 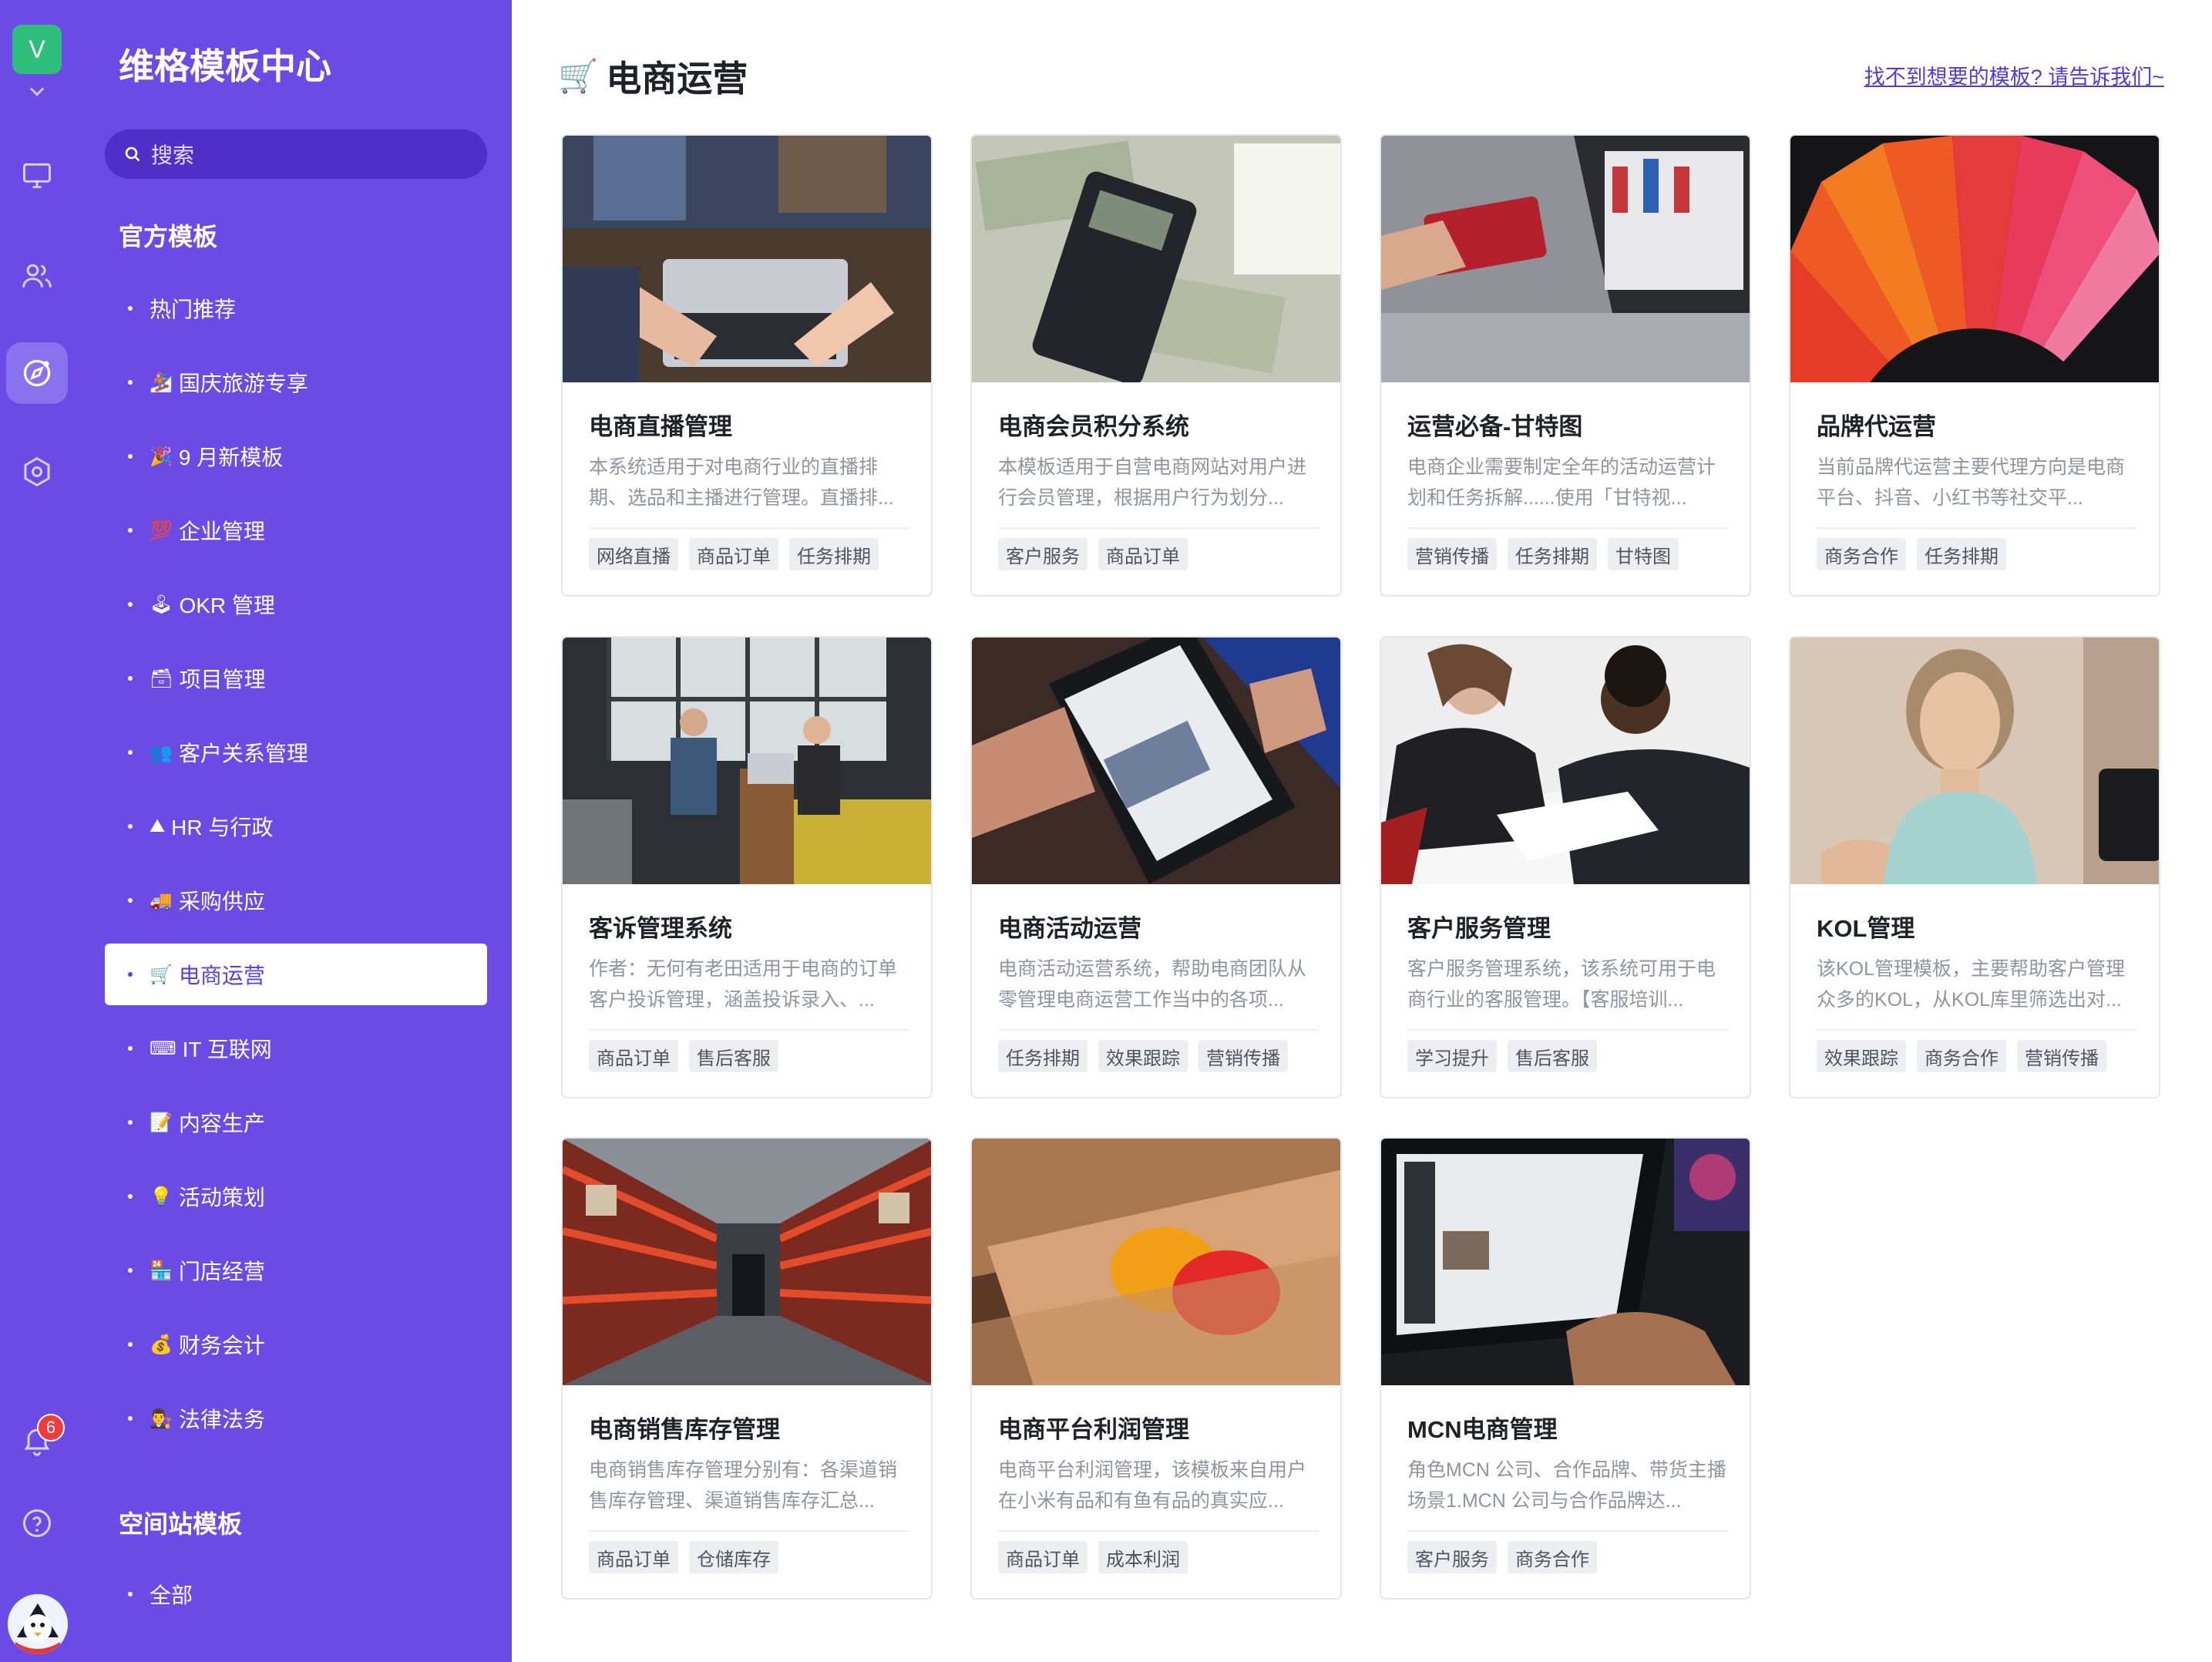 I want to click on sidebar-item-label: 电商运营, so click(x=222, y=975).